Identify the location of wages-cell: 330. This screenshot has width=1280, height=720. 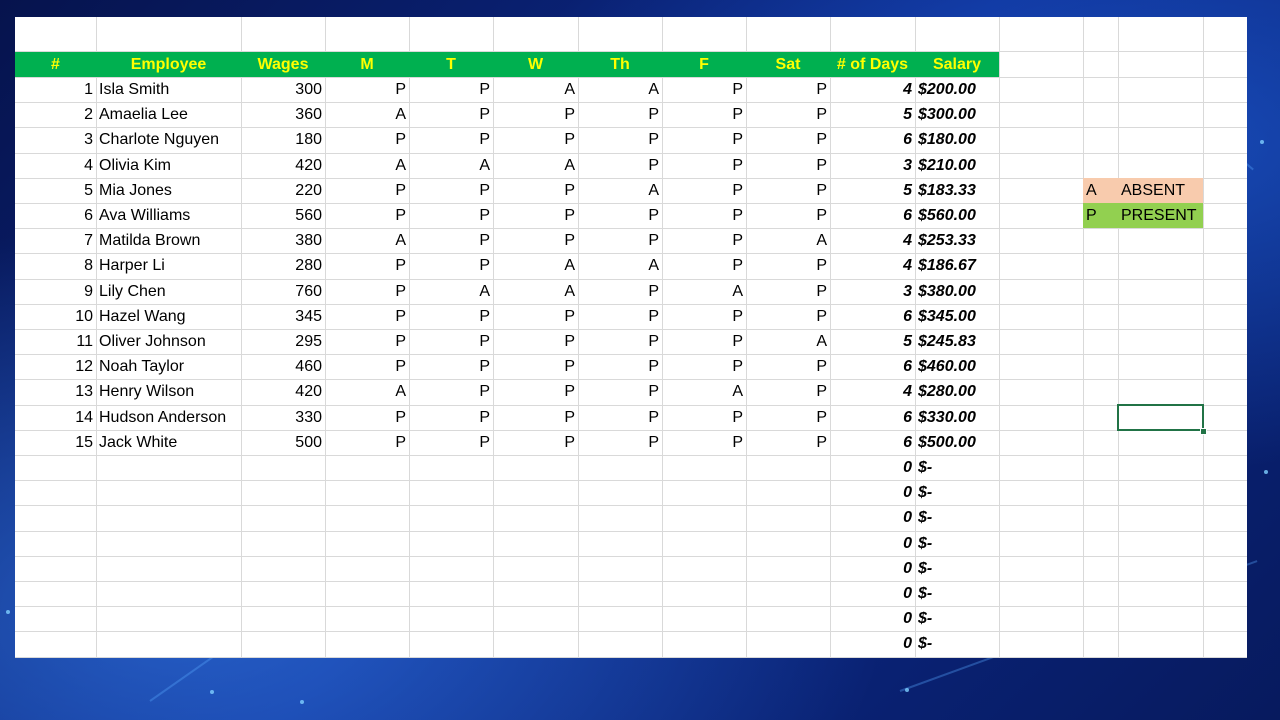
(283, 417).